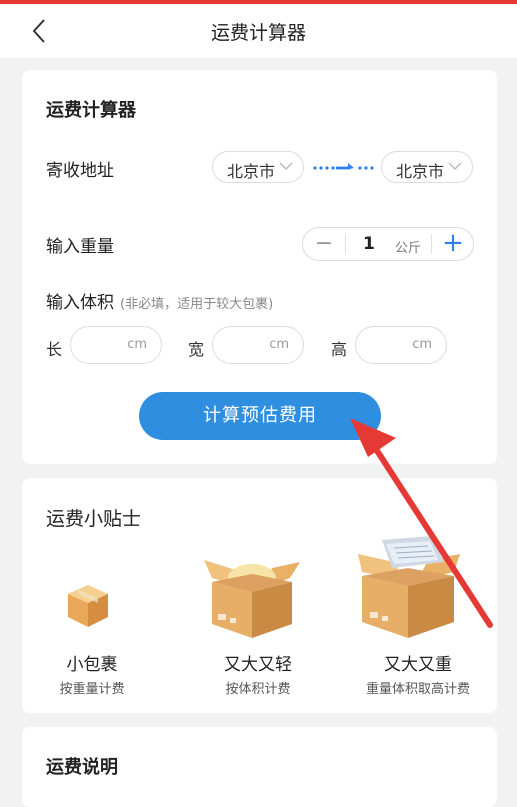  I want to click on weight-value: 1, so click(369, 244).